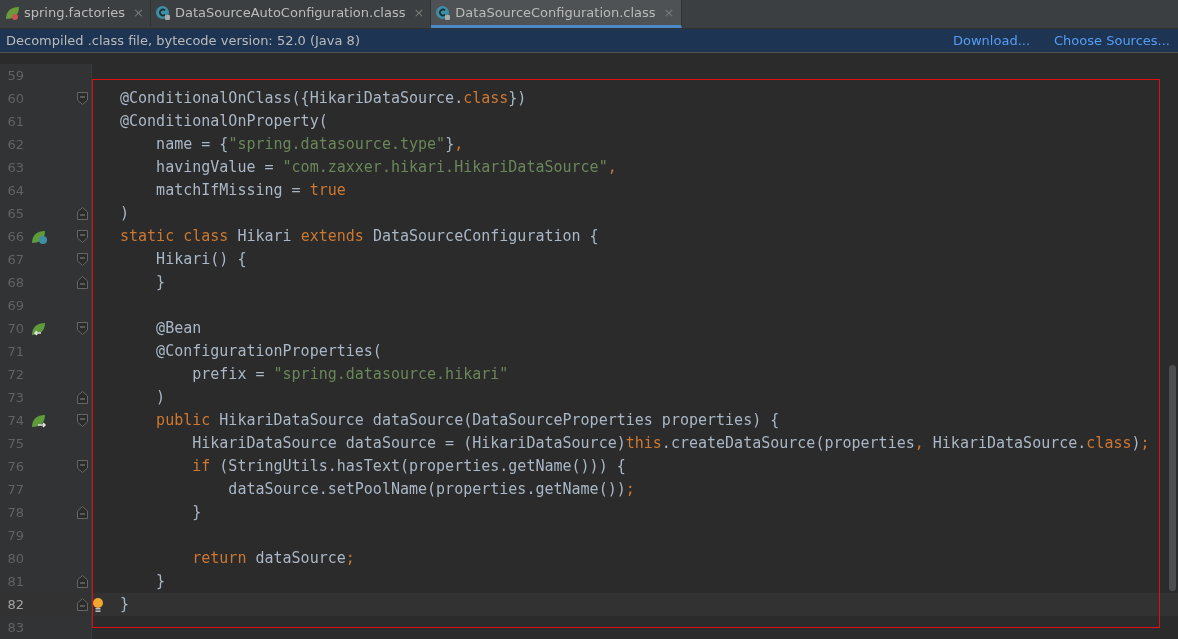 The width and height of the screenshot is (1178, 639). I want to click on code-line: public HikariDataSource dataSource(DataSourceProperties properties) {, so click(467, 420).